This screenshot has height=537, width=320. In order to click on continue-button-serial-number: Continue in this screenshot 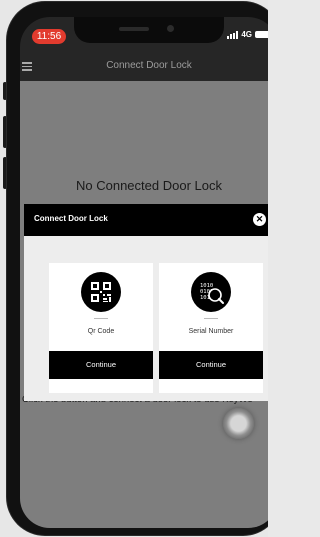, I will do `click(211, 365)`.